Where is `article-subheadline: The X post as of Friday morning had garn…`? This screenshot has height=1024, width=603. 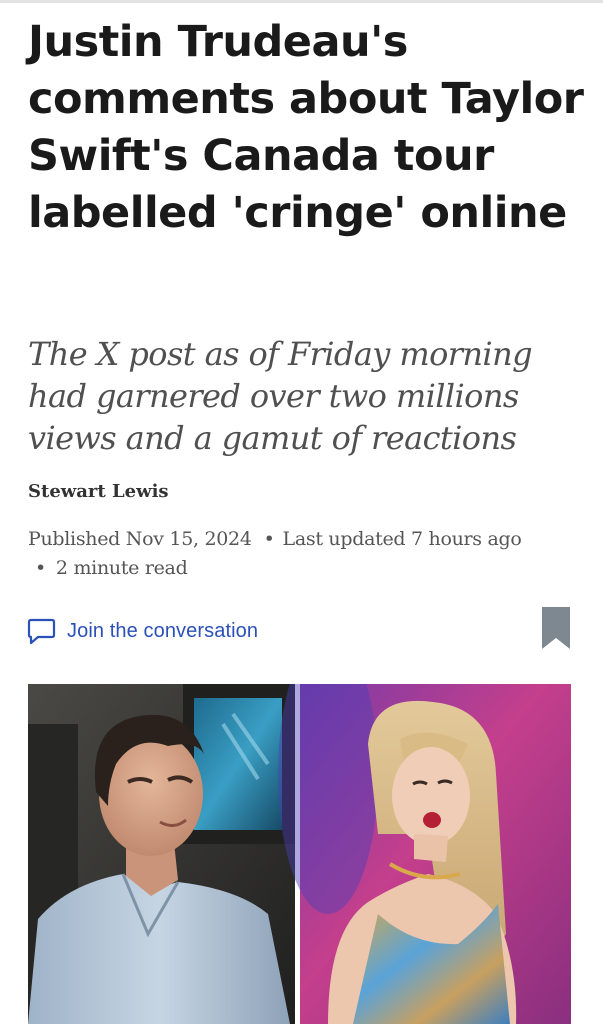
article-subheadline: The X post as of Friday morning had garn… is located at coordinates (280, 396).